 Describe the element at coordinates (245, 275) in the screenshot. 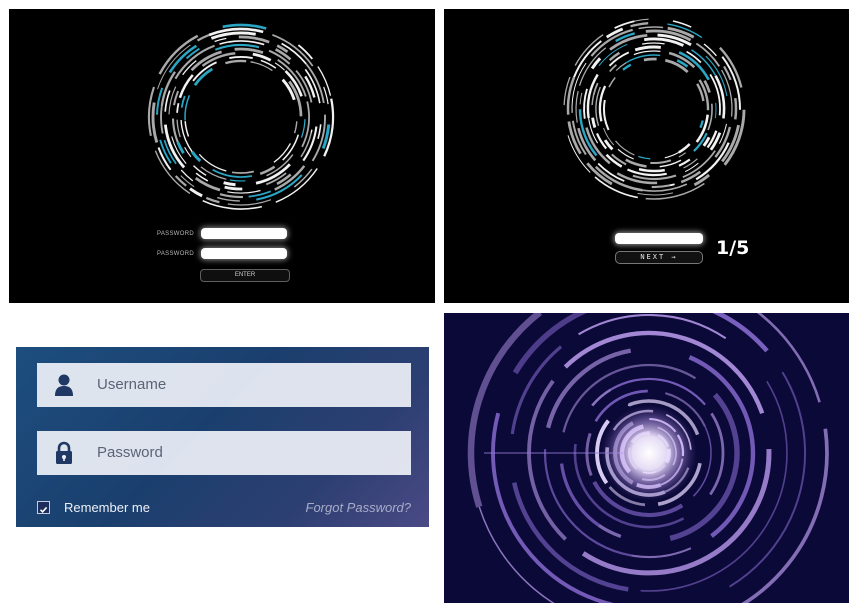

I see `enter-button: ENTER` at that location.